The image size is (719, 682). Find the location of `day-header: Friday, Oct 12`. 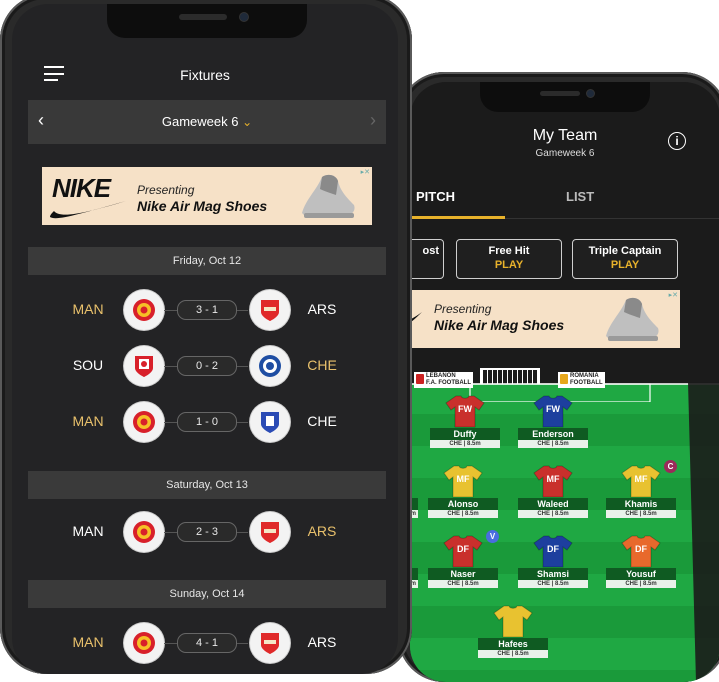

day-header: Friday, Oct 12 is located at coordinates (207, 261).